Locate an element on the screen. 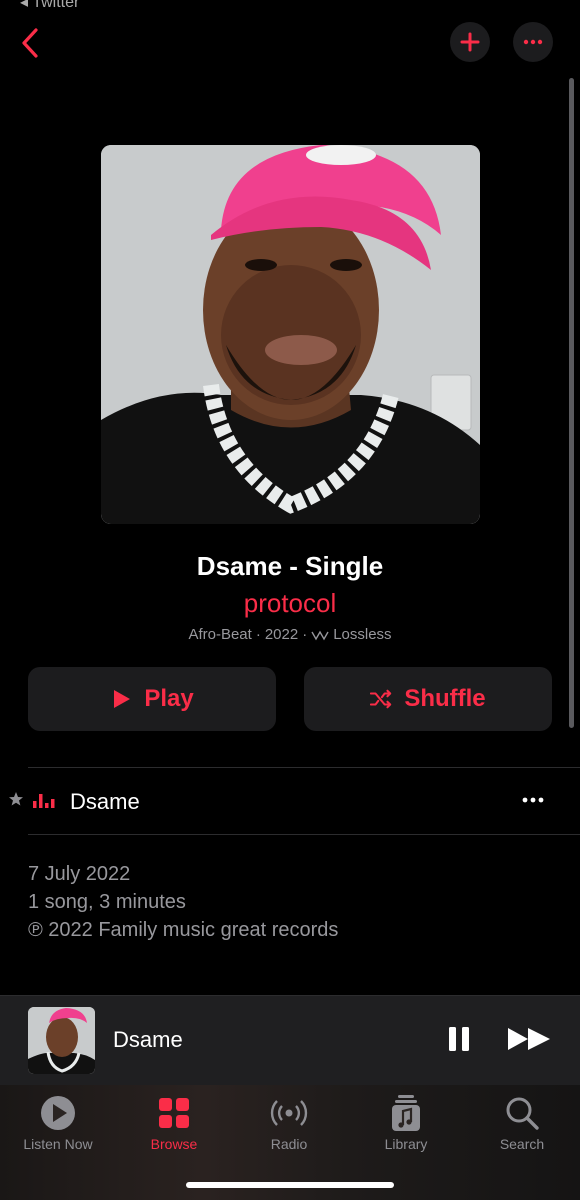 The height and width of the screenshot is (1200, 580). tab-search: Search is located at coordinates (522, 1122).